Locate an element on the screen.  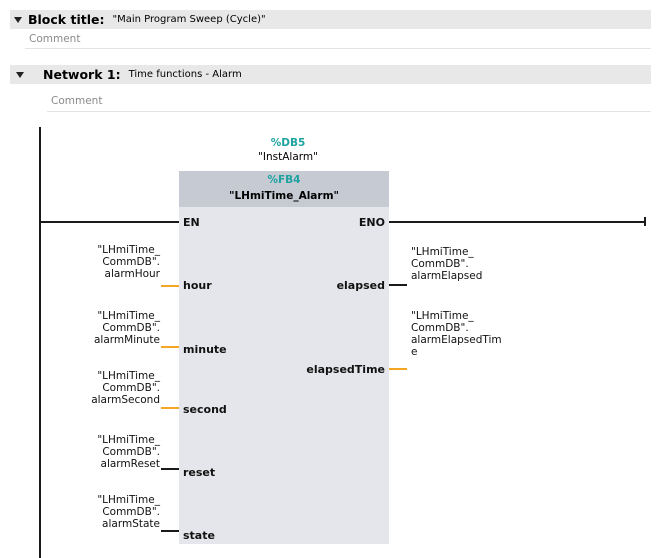
instance-db-number: %DB5 is located at coordinates (288, 143).